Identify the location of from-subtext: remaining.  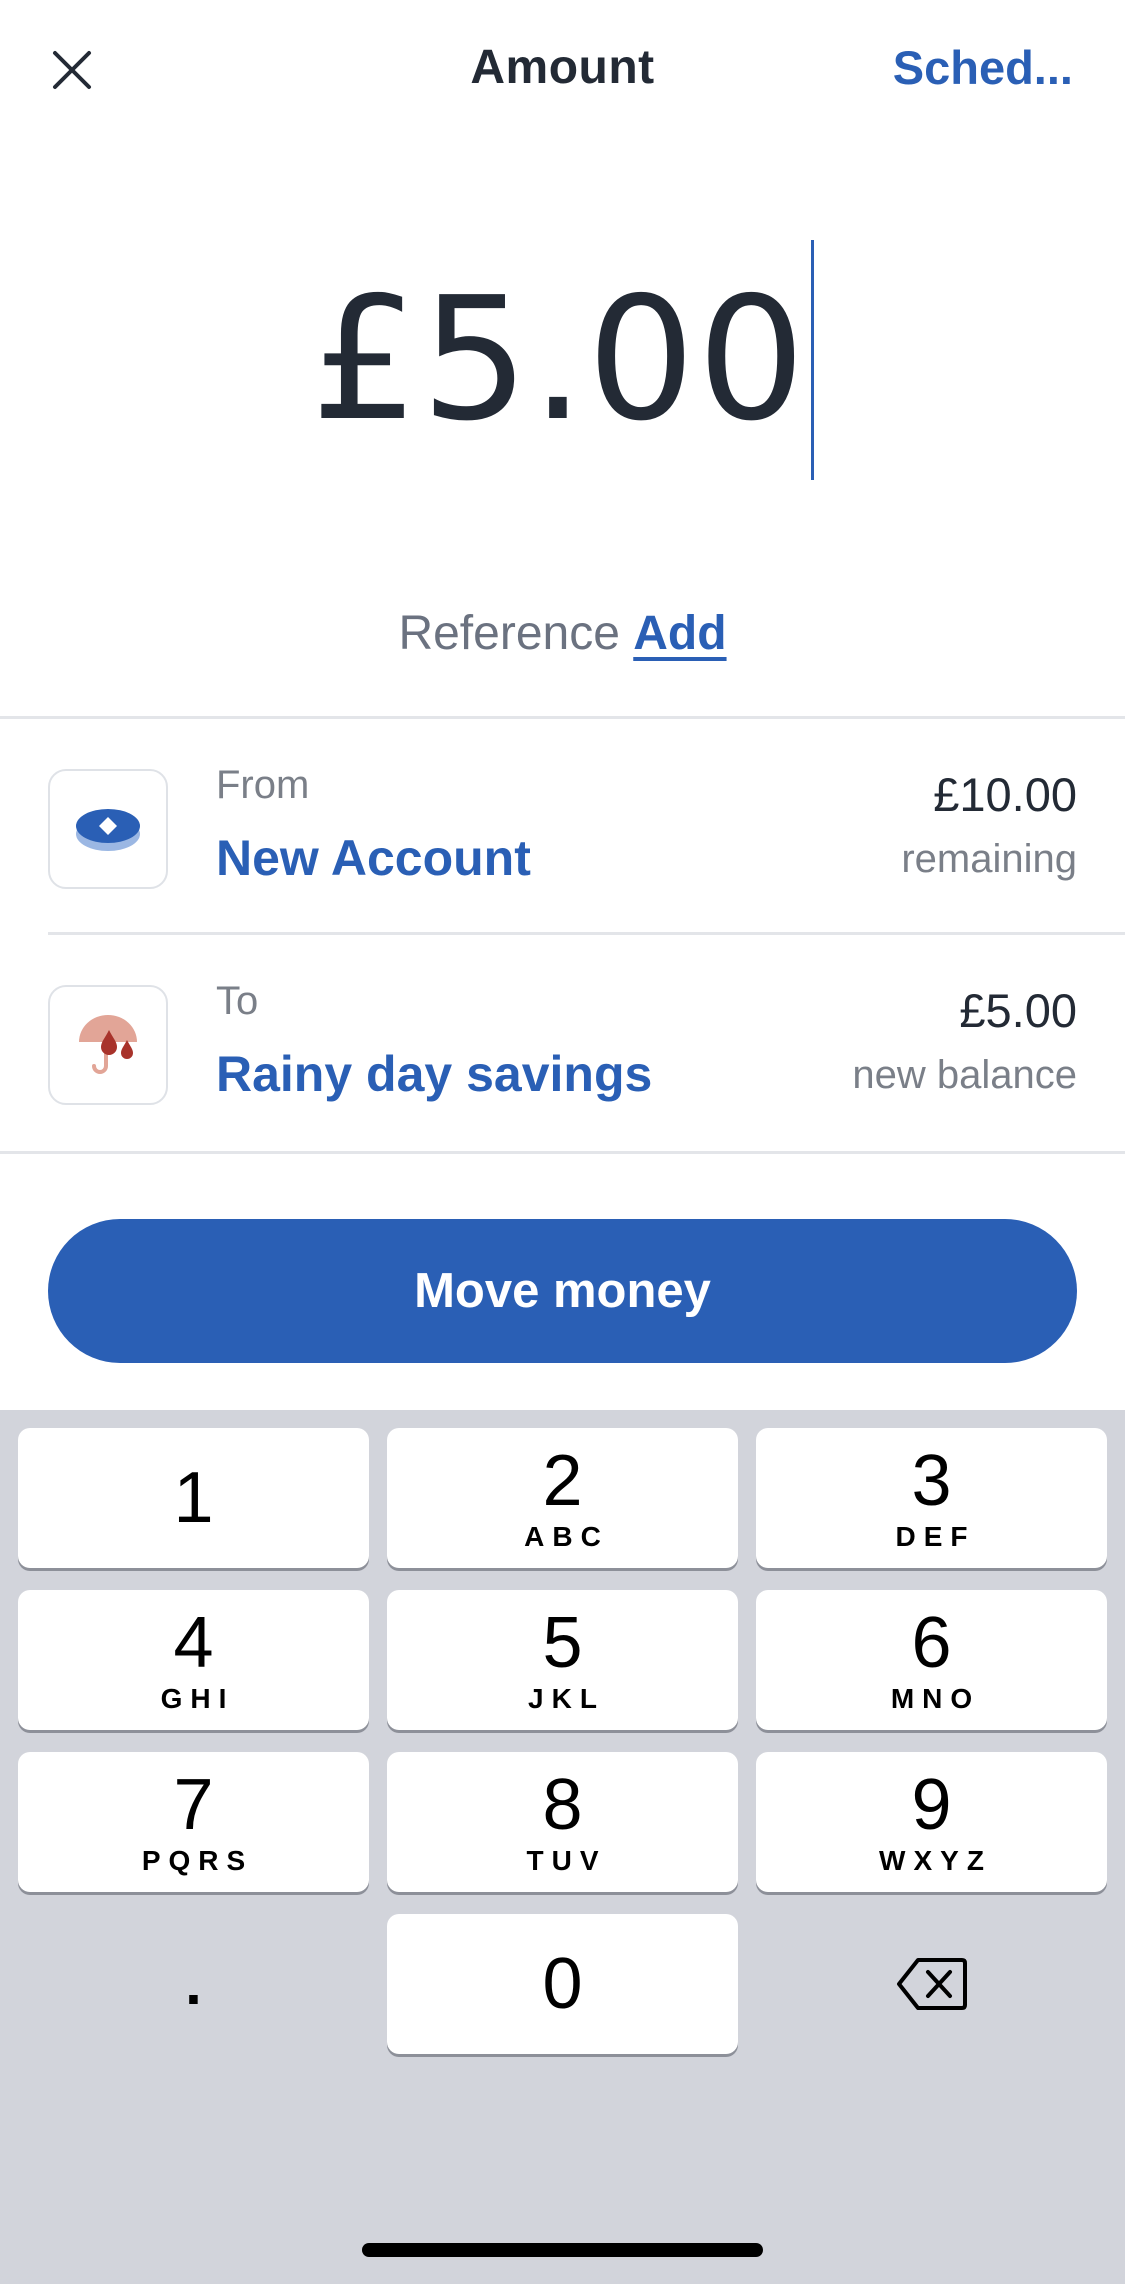
(989, 859).